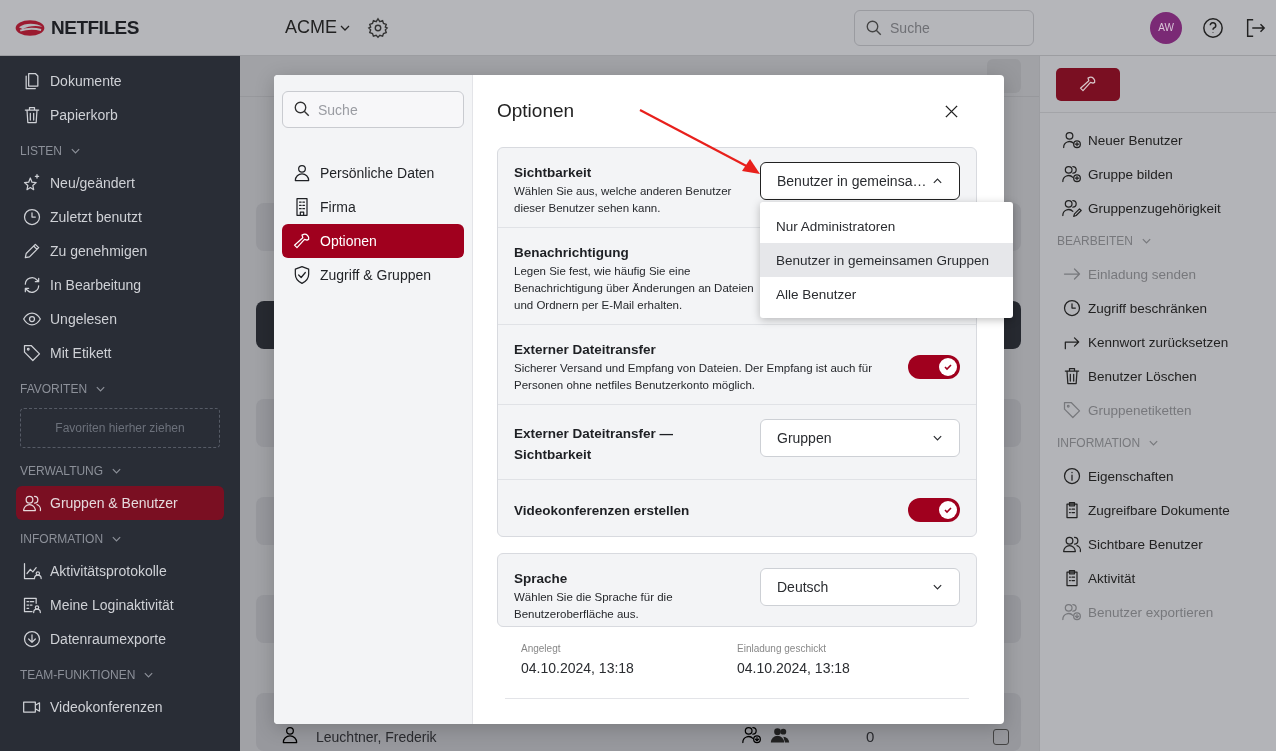  Describe the element at coordinates (120, 639) in the screenshot. I see `sidebar-item: Datenraumexporte` at that location.